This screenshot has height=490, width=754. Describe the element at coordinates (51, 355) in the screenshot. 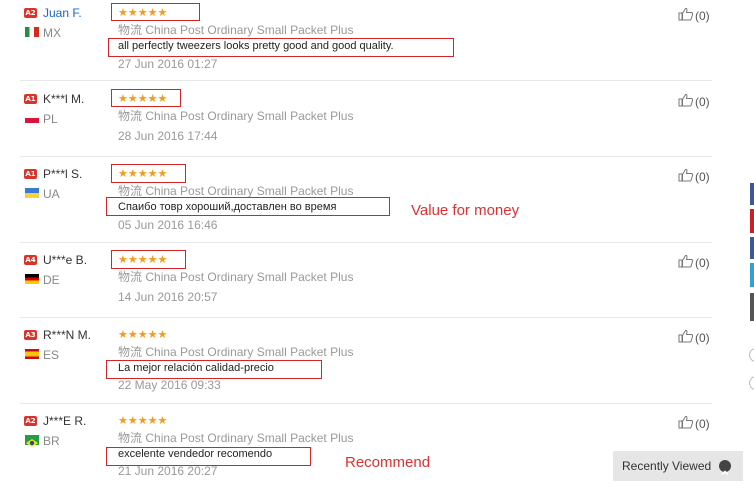

I see `buyer-country: ES` at that location.